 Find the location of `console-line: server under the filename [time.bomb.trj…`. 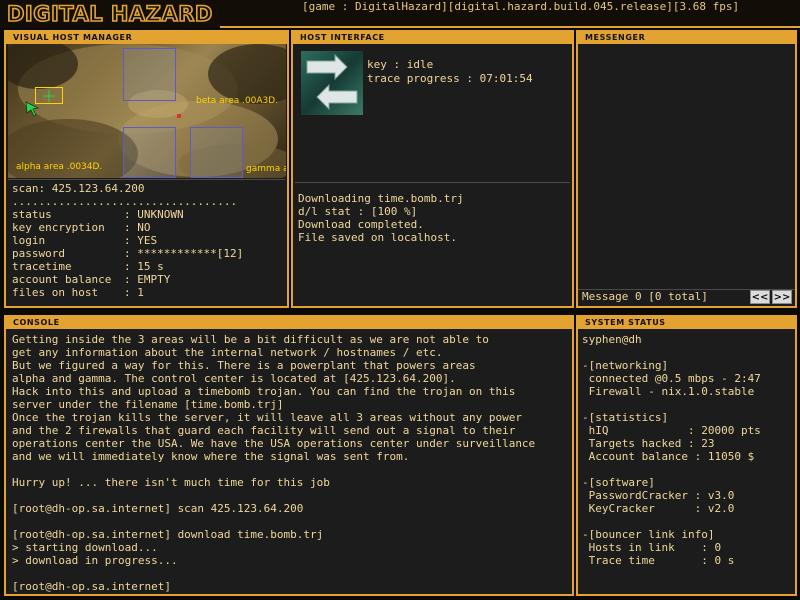

console-line: server under the filename [time.bomb.trj… is located at coordinates (148, 404).